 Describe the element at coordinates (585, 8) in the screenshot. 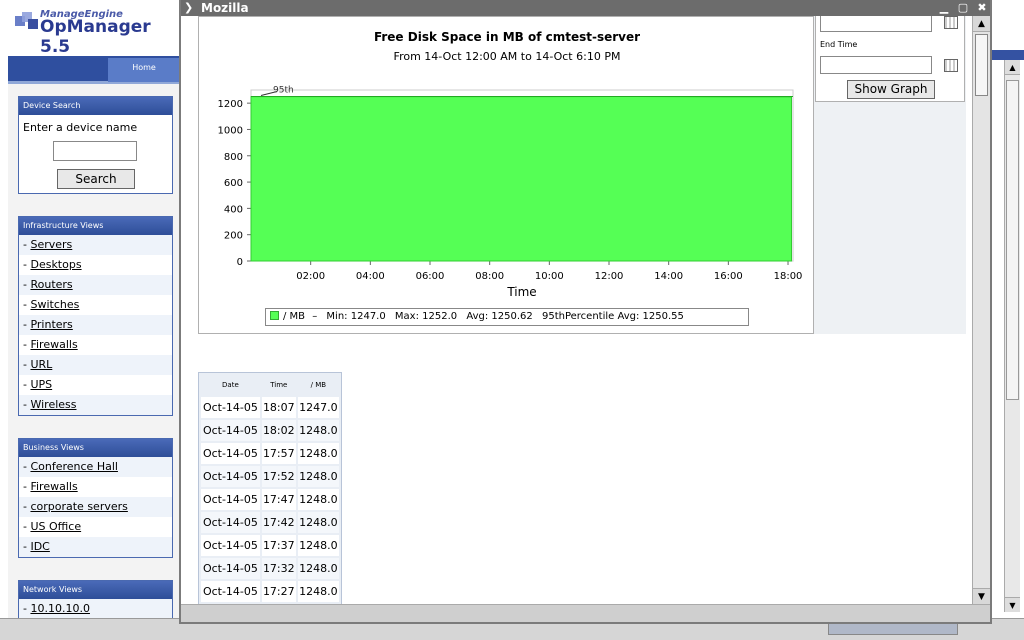

I see `popup-titlebar: ❯ Mozilla ▁ ▢ ✖` at that location.